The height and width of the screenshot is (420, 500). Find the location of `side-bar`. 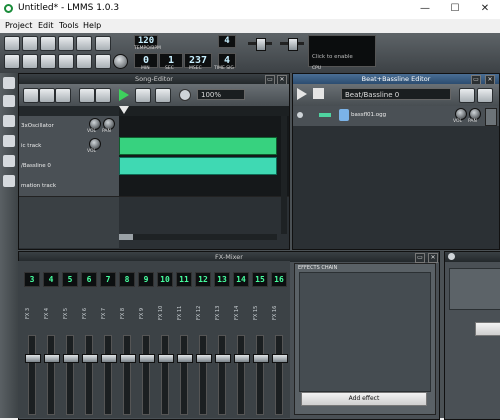

side-bar is located at coordinates (9, 245).